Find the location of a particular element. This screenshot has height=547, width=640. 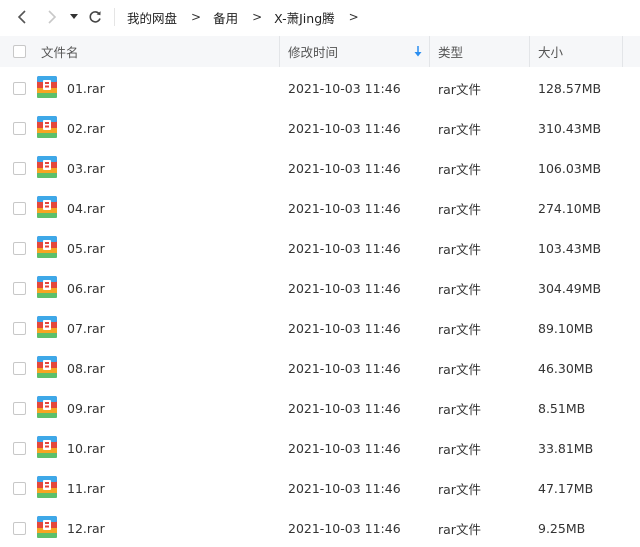

chevron-left-icon is located at coordinates (21, 17).